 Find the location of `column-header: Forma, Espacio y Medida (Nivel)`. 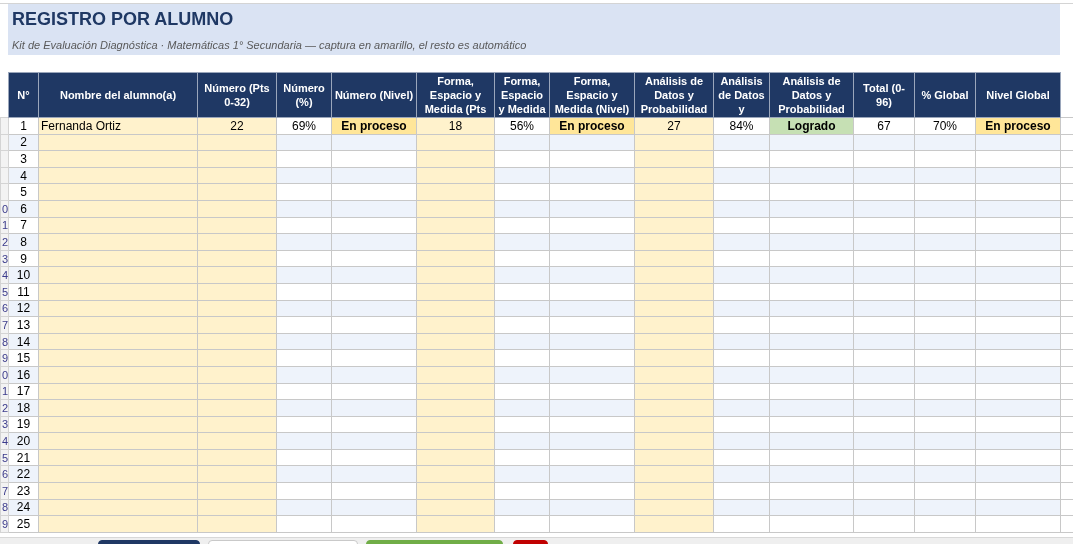

column-header: Forma, Espacio y Medida (Nivel) is located at coordinates (592, 95).